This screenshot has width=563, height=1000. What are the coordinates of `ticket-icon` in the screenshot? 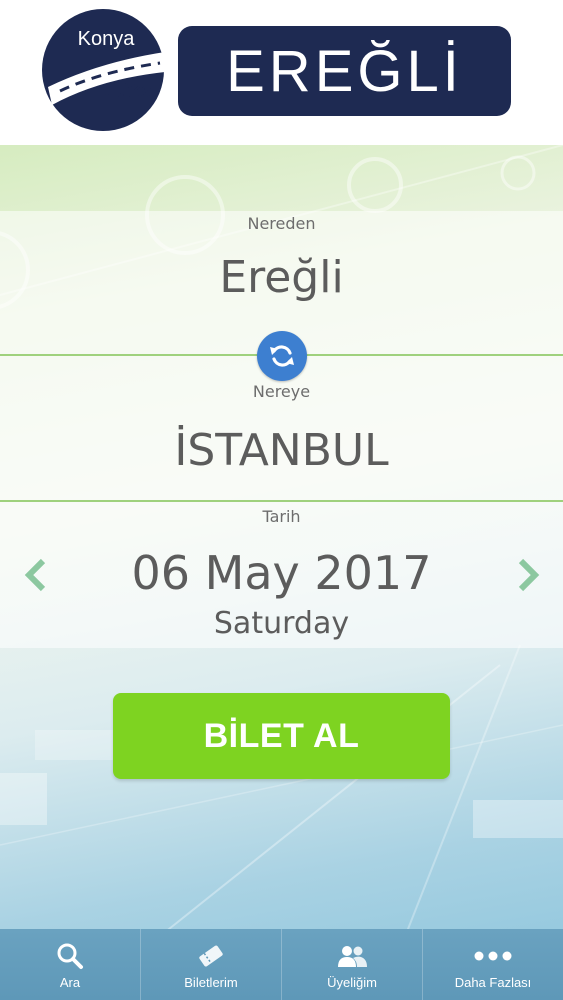 It's located at (211, 956).